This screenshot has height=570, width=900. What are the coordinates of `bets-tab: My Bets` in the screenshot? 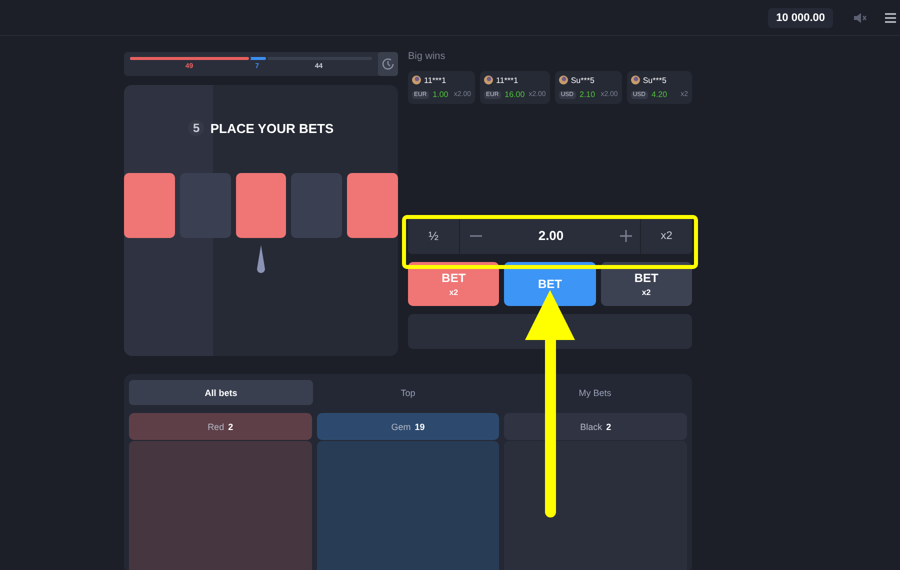 It's located at (595, 392).